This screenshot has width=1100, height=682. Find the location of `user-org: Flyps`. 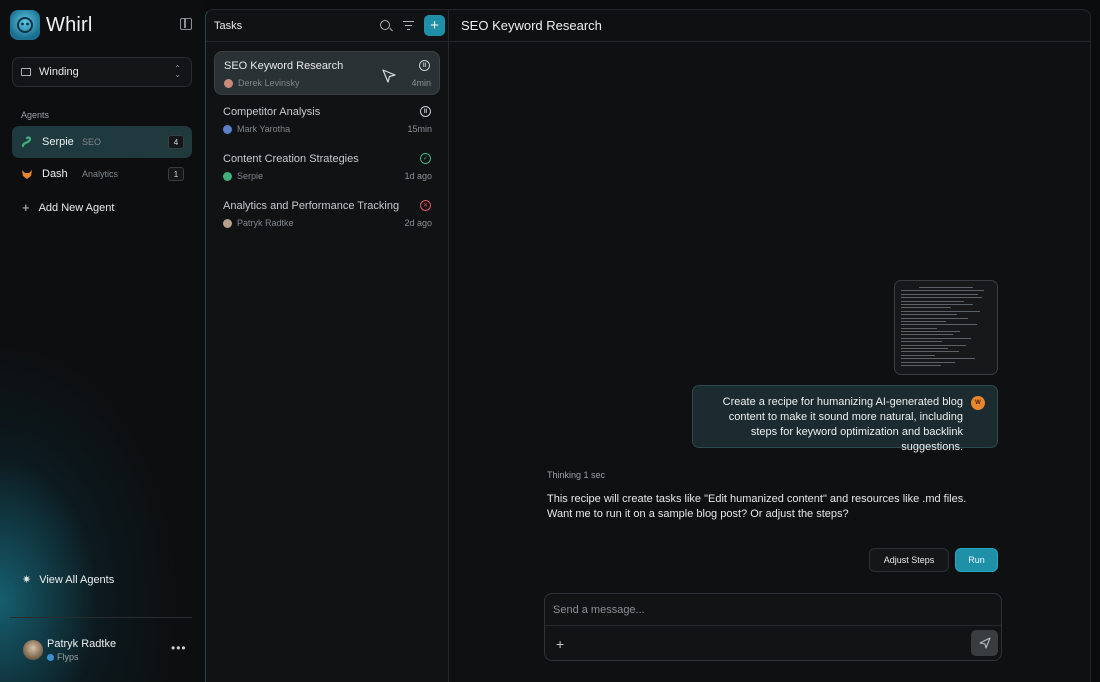

user-org: Flyps is located at coordinates (81, 657).